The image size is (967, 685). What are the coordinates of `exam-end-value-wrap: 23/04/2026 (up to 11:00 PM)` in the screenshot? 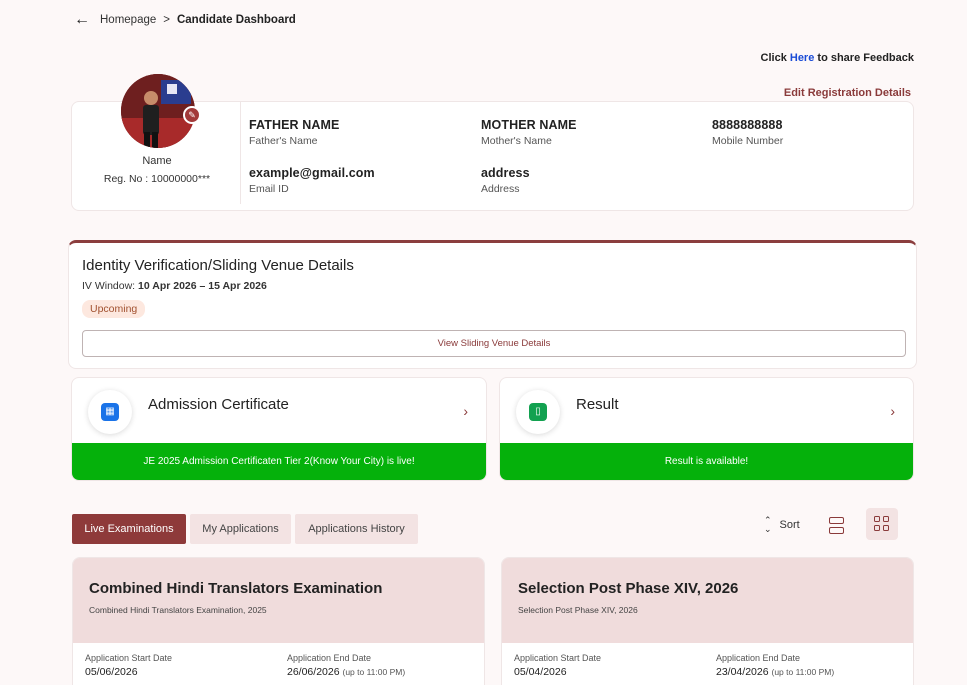 It's located at (775, 672).